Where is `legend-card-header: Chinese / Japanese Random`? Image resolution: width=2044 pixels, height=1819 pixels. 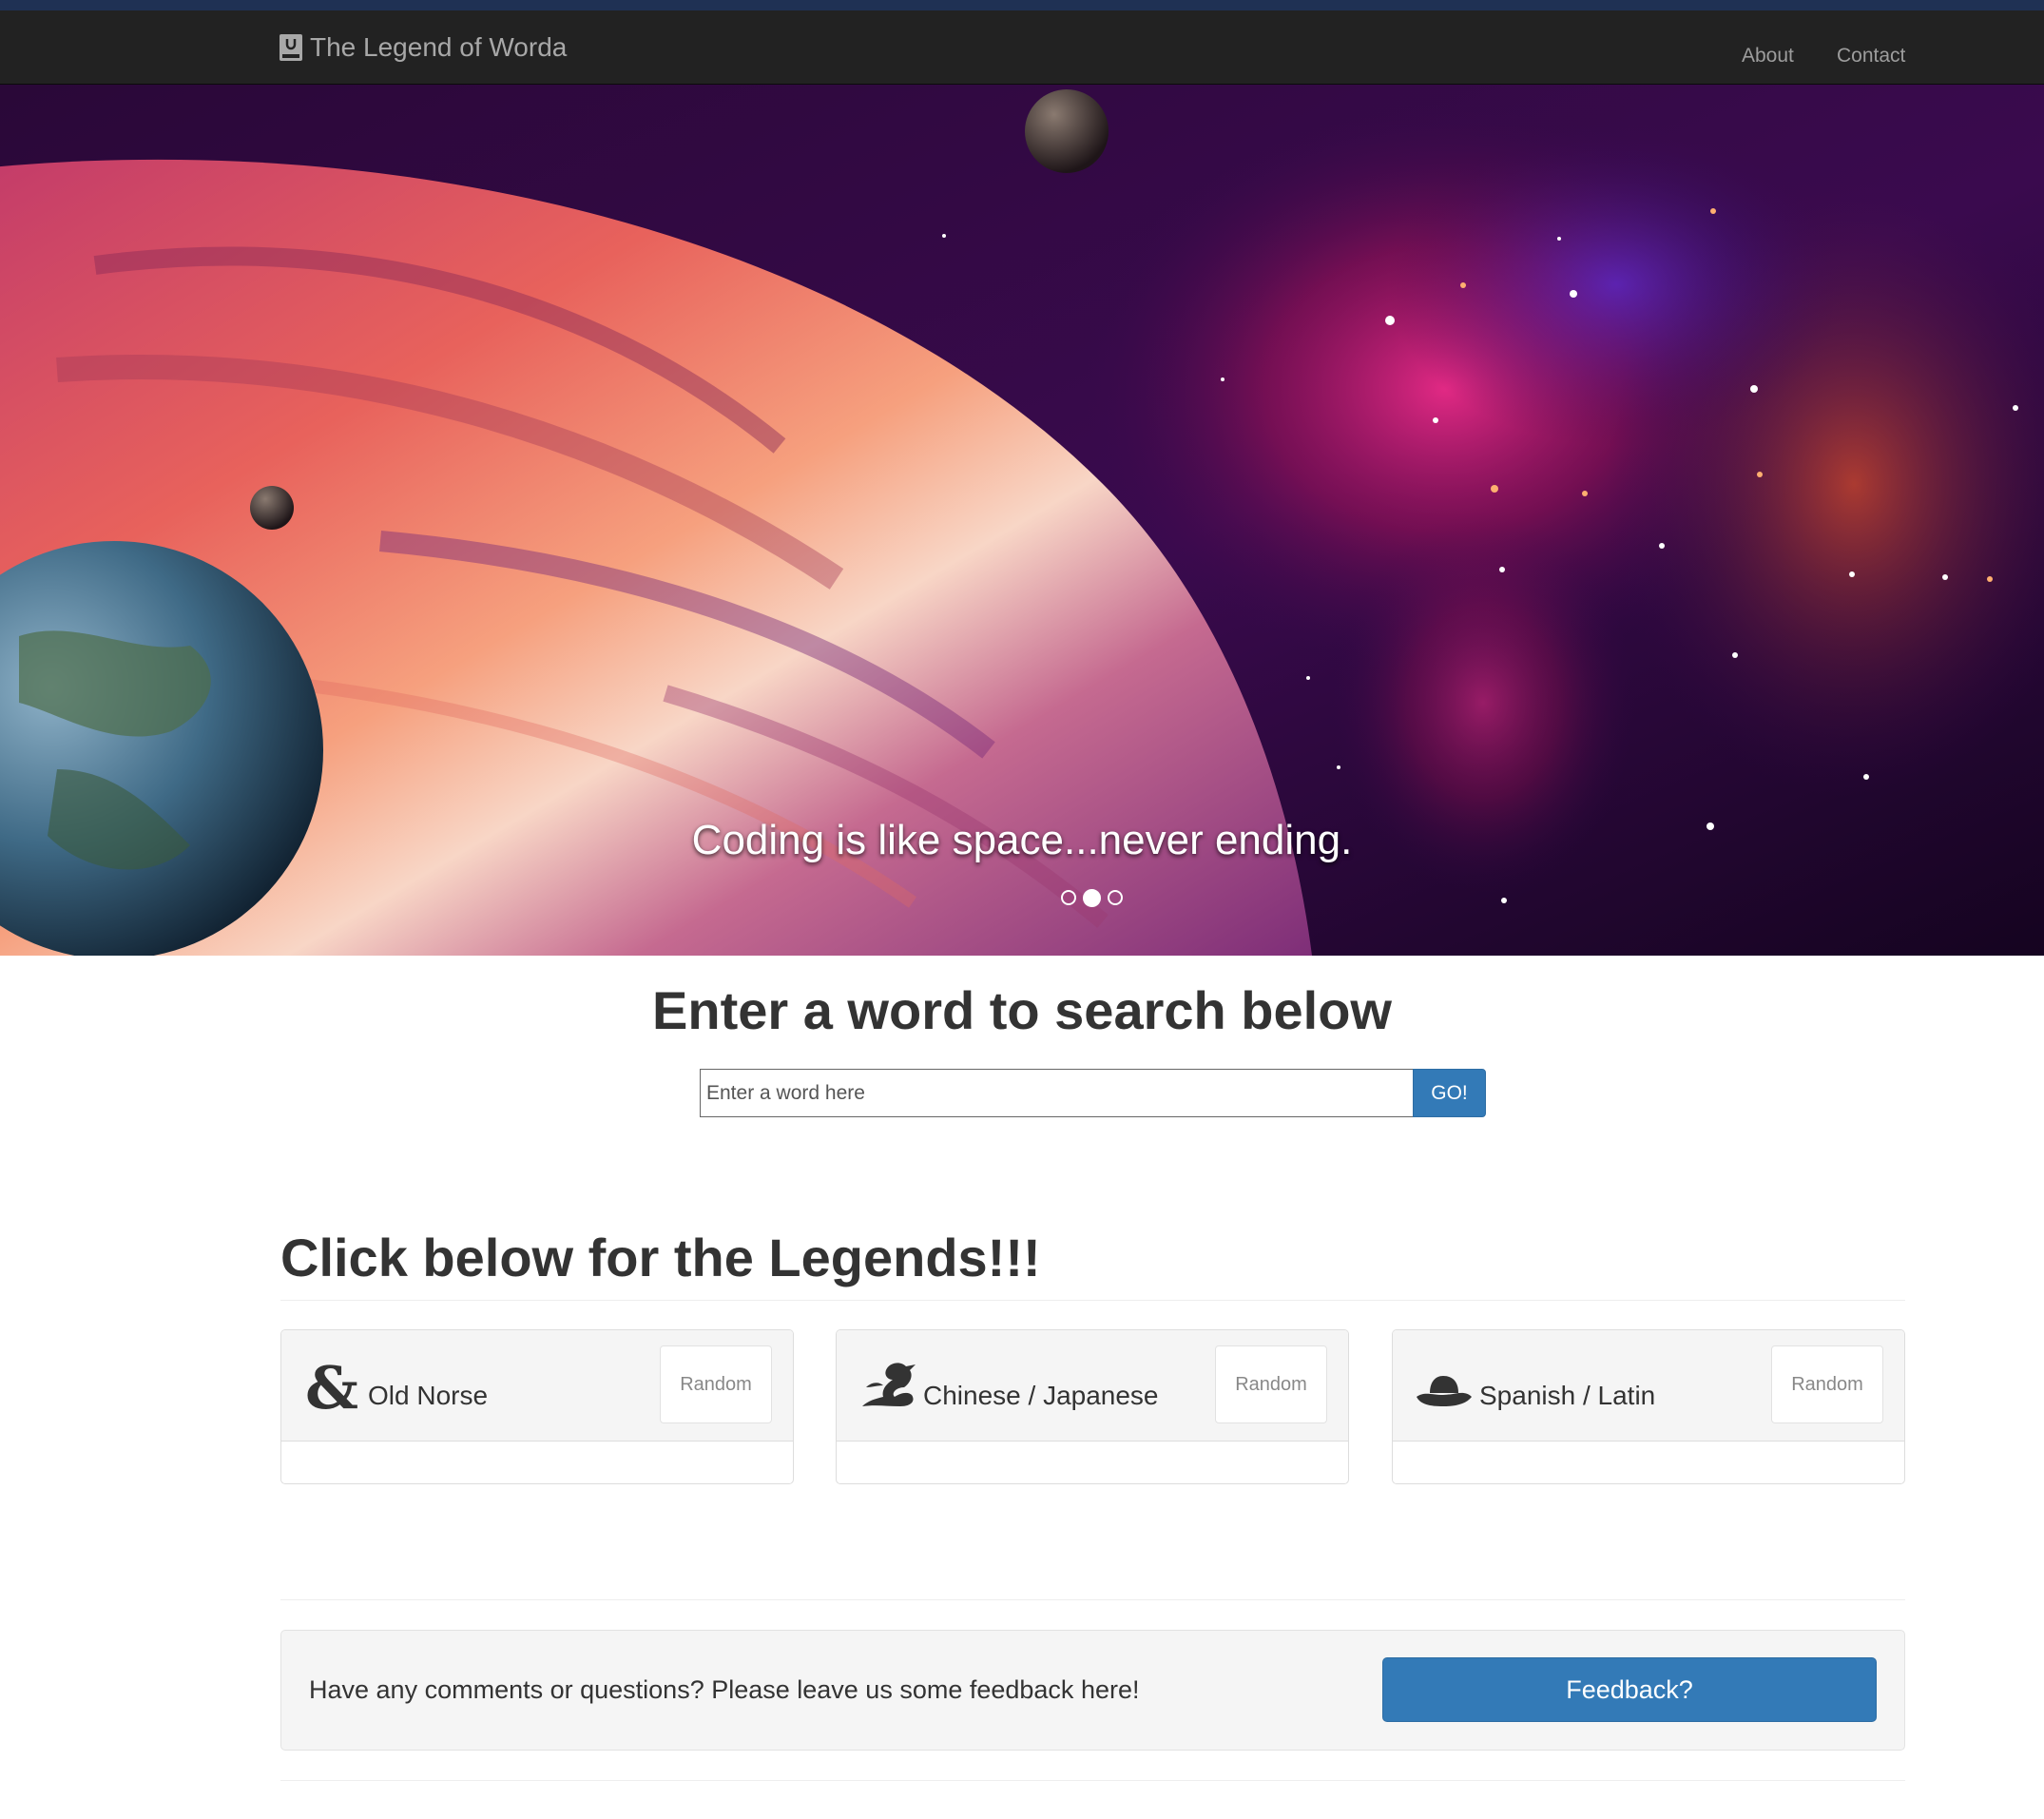
legend-card-header: Chinese / Japanese Random is located at coordinates (1092, 1386).